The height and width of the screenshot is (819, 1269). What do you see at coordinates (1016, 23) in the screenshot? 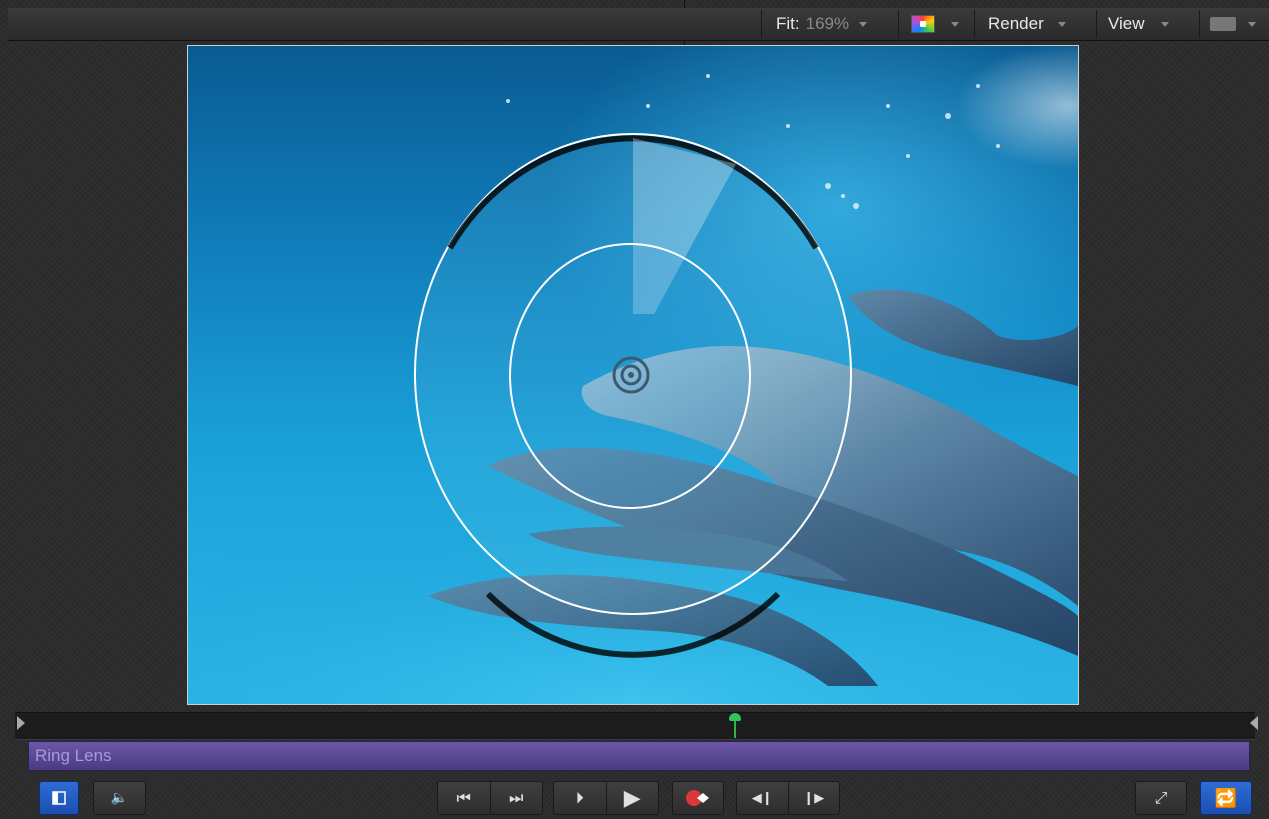
I see `render-label: Render` at bounding box center [1016, 23].